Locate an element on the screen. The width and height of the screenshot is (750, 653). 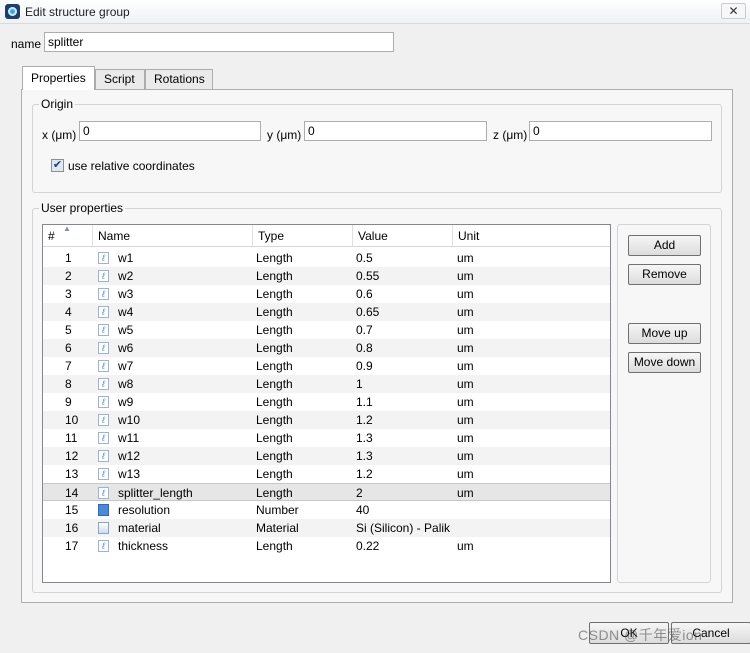
property-name: w13 is located at coordinates (129, 474).